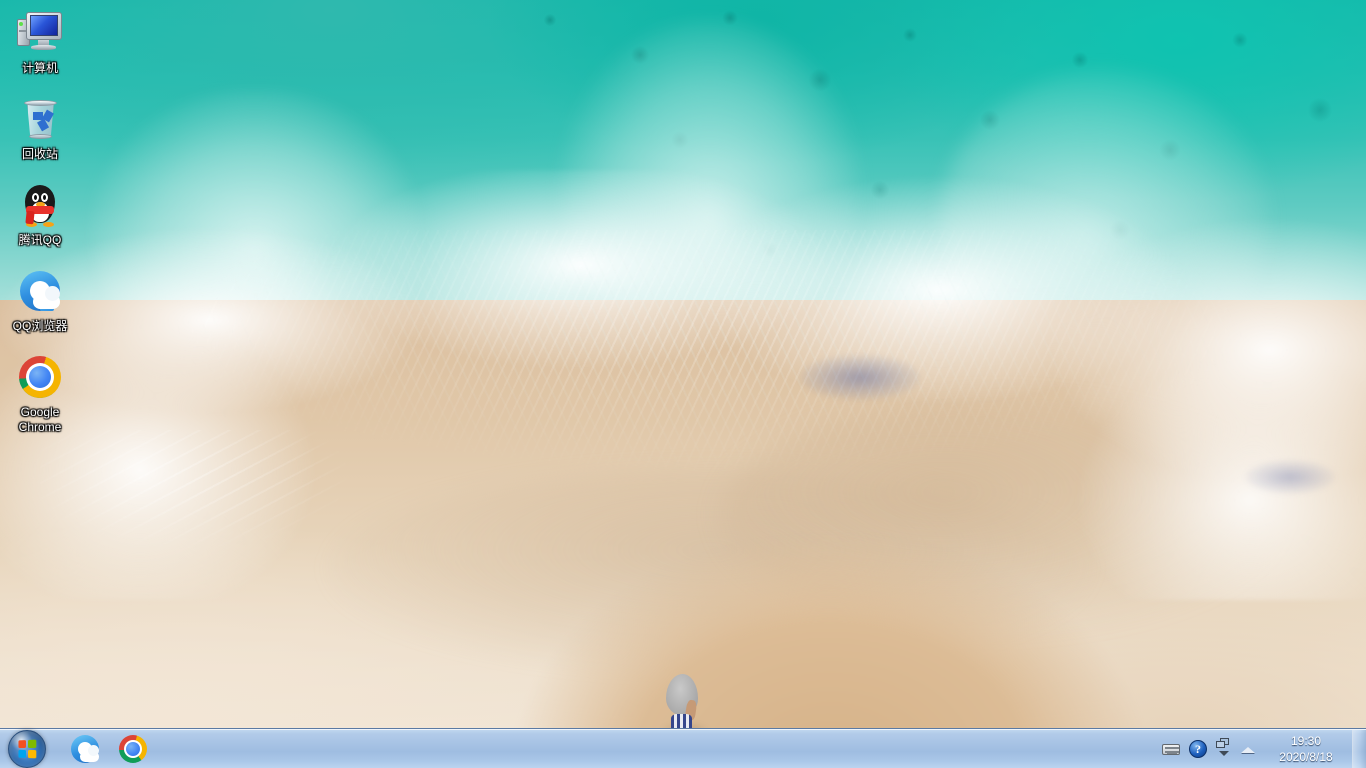 The width and height of the screenshot is (1366, 768). Describe the element at coordinates (40, 205) in the screenshot. I see `qq-penguin-icon` at that location.